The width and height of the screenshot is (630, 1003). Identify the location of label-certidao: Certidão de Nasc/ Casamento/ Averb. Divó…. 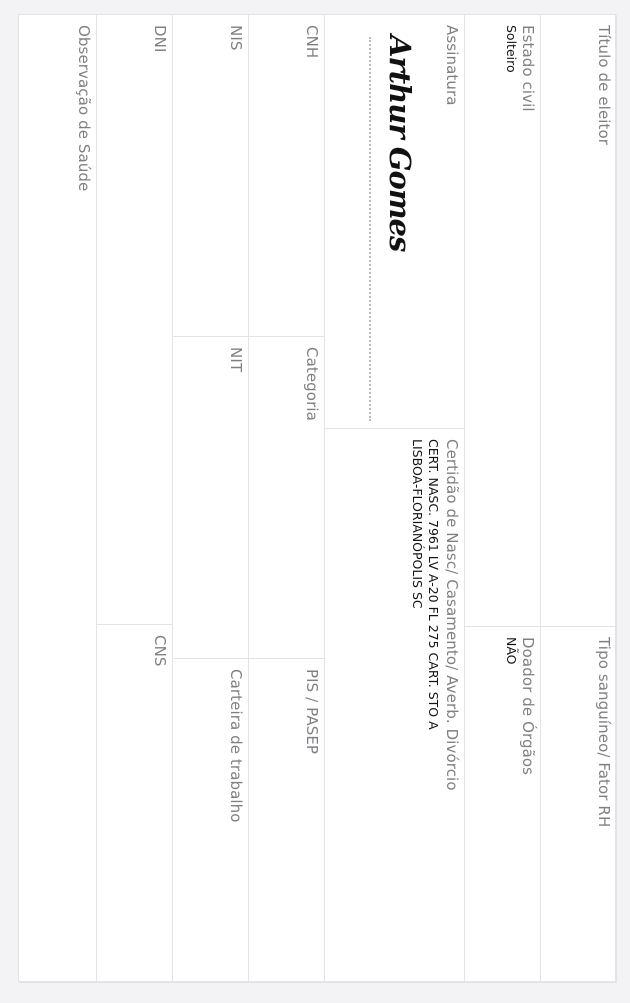
(452, 615).